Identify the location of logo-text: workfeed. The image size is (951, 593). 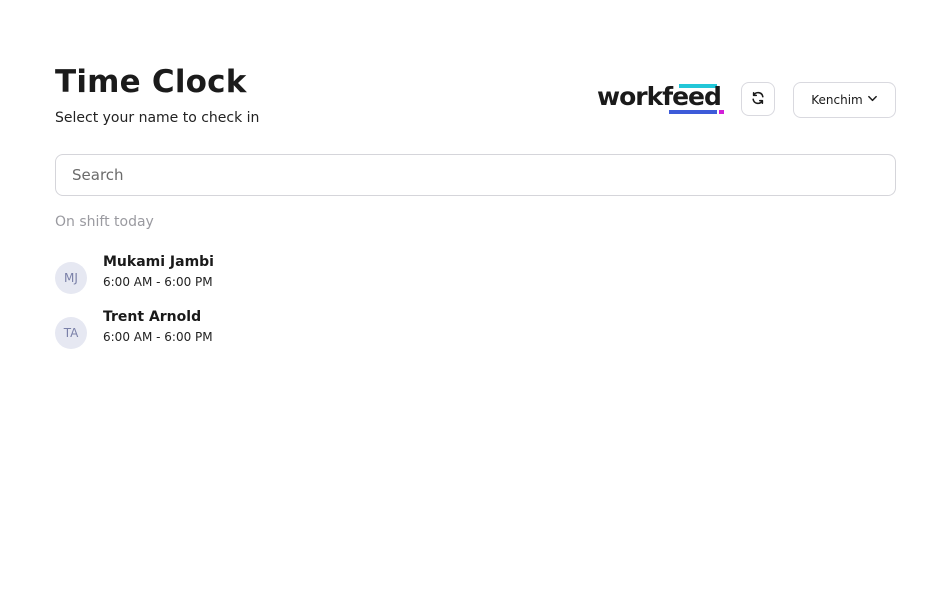
(659, 96).